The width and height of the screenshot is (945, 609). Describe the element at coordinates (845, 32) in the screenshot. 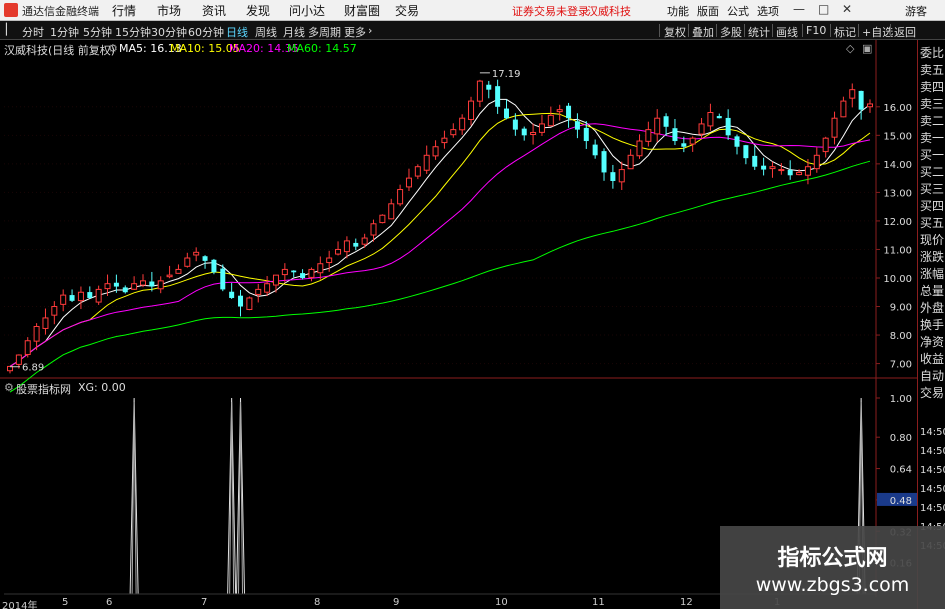

I see `mark-button: 标记` at that location.